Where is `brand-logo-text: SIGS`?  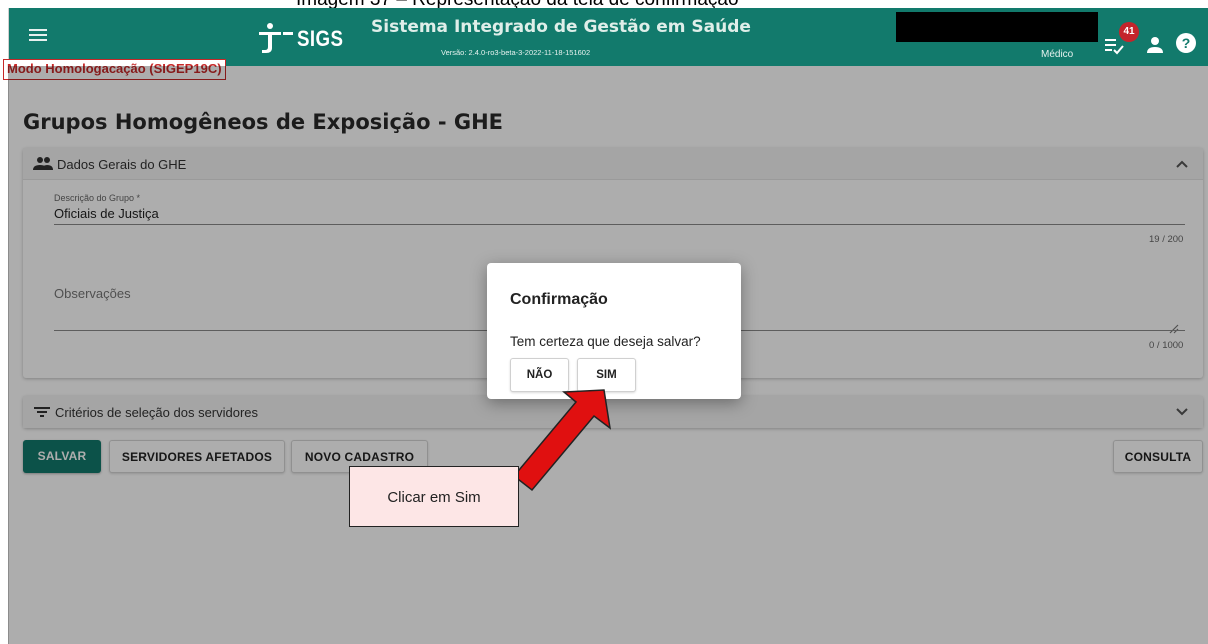 brand-logo-text: SIGS is located at coordinates (320, 38).